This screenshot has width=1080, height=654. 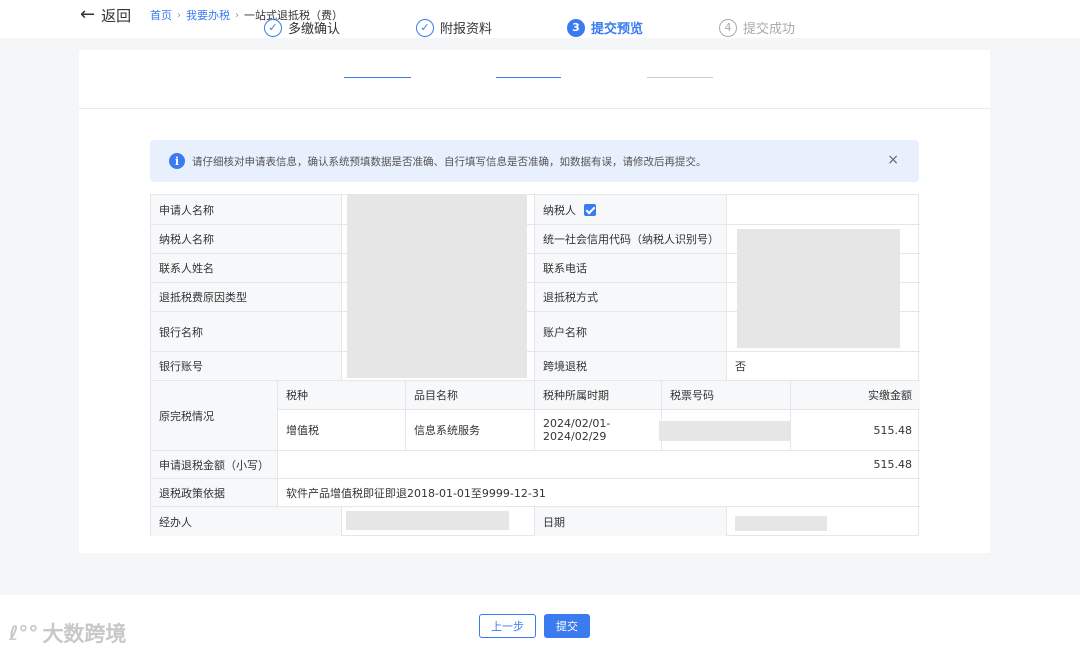 What do you see at coordinates (599, 493) in the screenshot?
I see `policy-basis-value: 软件产品增值税即征即退2018-01-01至9999-12-31` at bounding box center [599, 493].